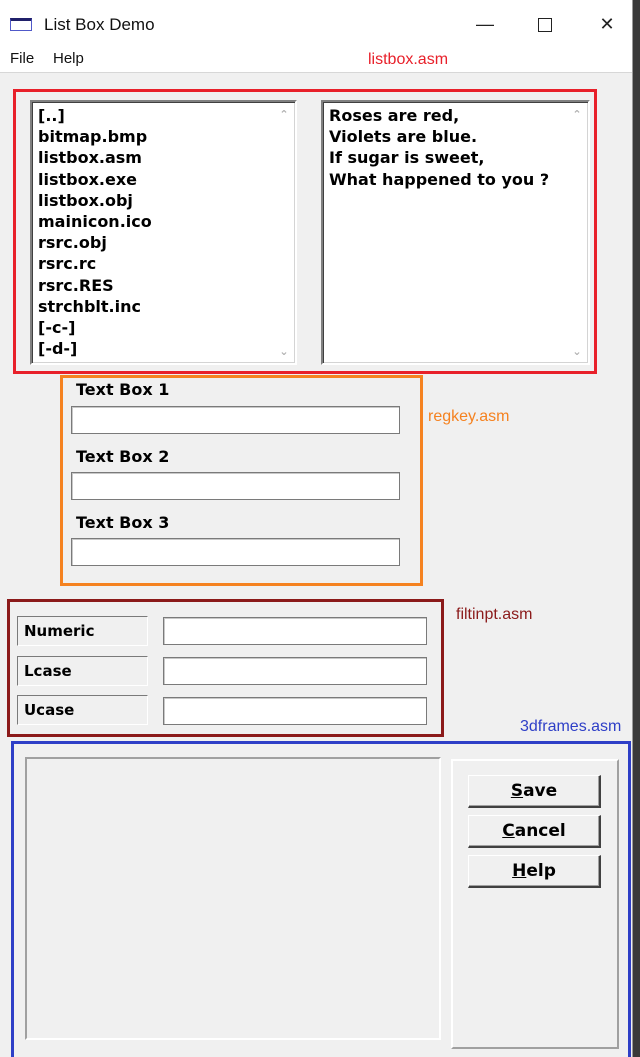 This screenshot has width=640, height=1057. I want to click on window-icon, so click(21, 24).